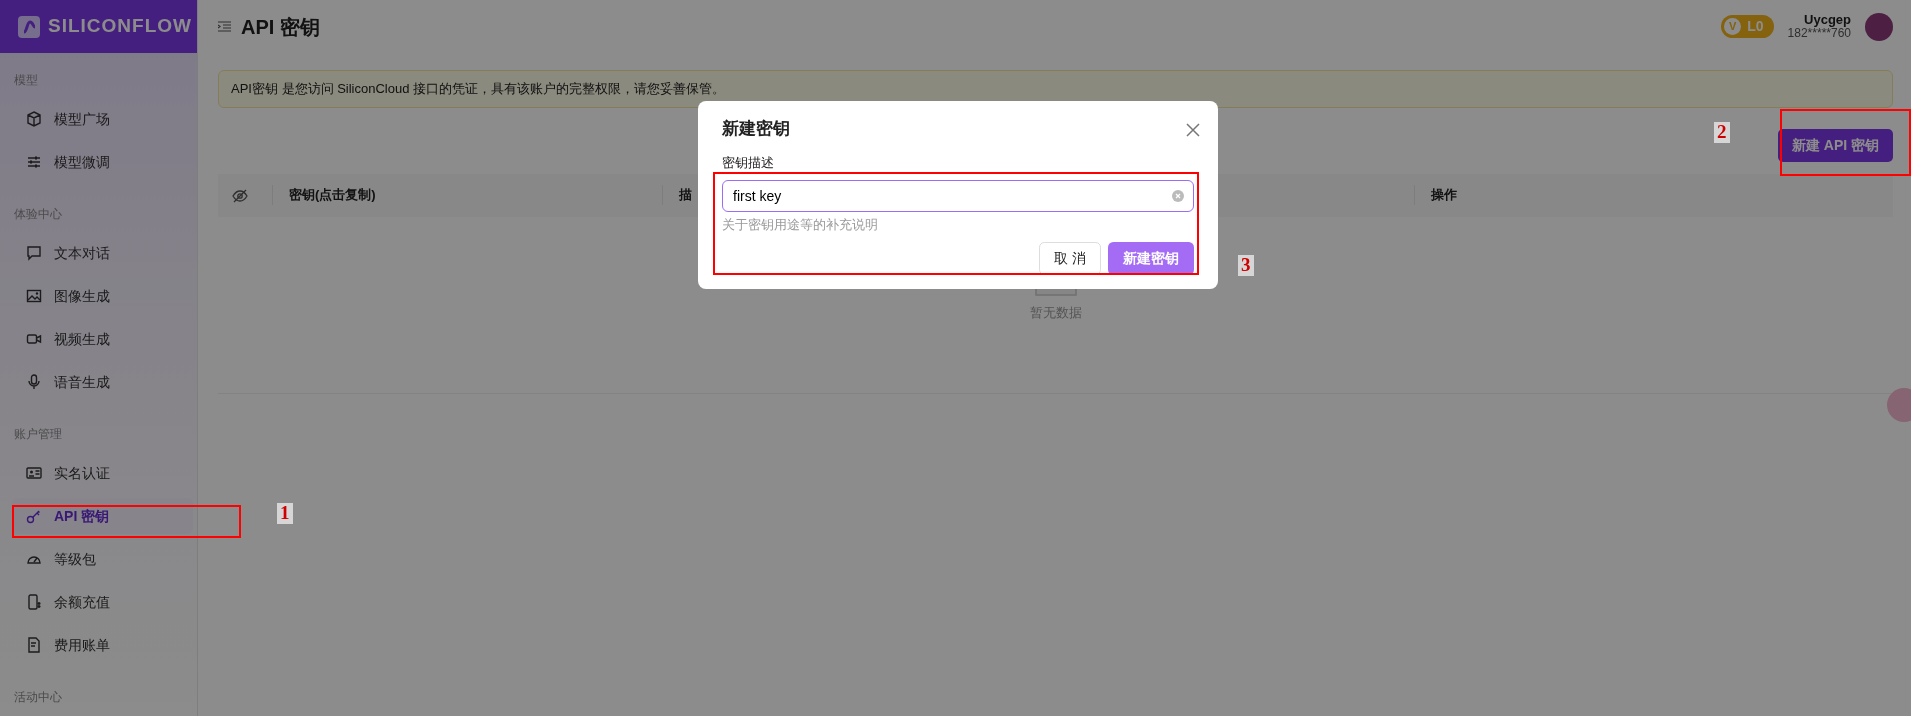  What do you see at coordinates (34, 382) in the screenshot?
I see `microphone-icon` at bounding box center [34, 382].